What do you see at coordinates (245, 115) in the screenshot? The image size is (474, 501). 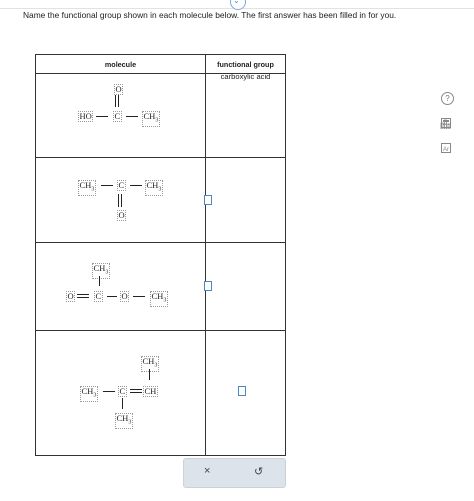 I see `answer-cell-1: carboxylic acid` at bounding box center [245, 115].